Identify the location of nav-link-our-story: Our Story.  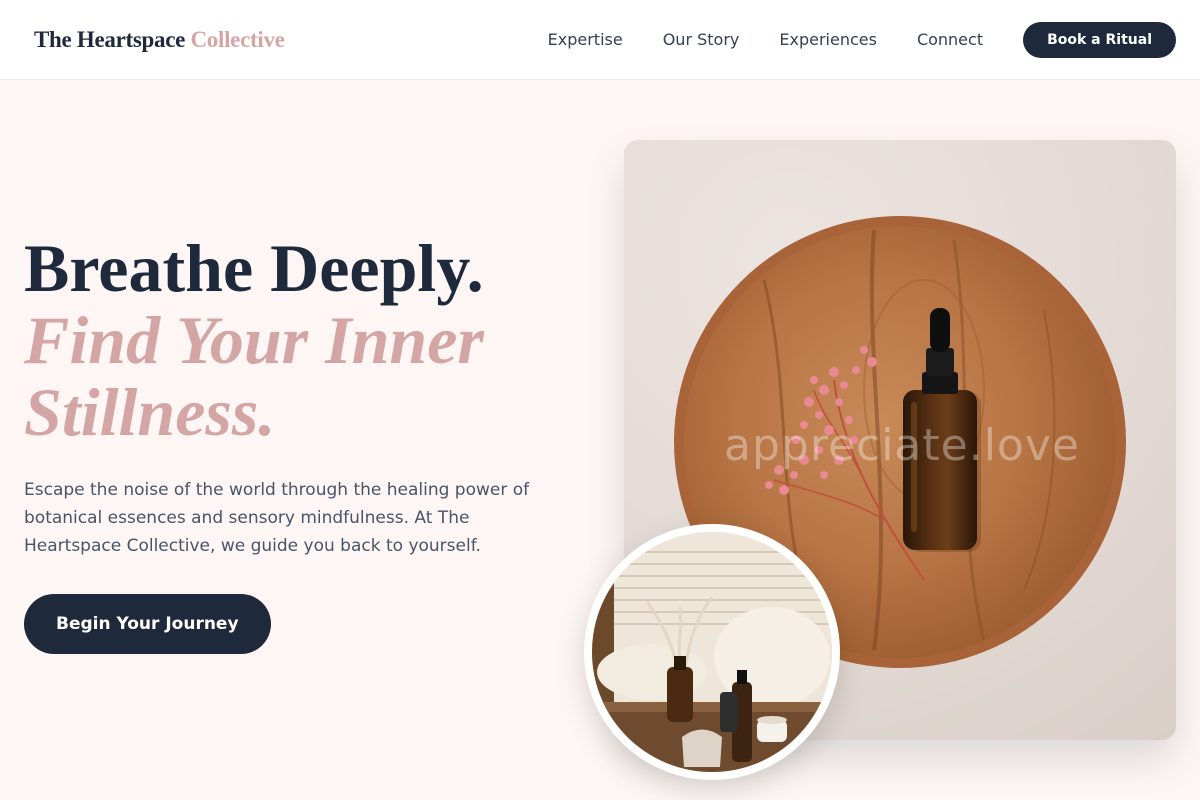
(701, 39).